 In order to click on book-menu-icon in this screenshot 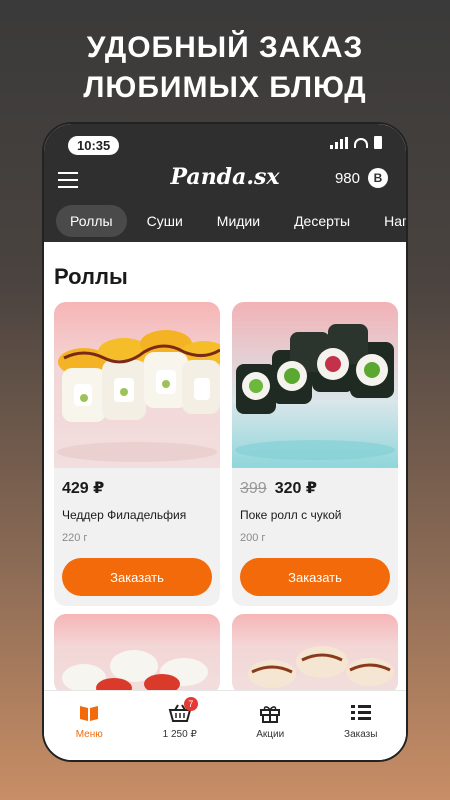, I will do `click(89, 713)`.